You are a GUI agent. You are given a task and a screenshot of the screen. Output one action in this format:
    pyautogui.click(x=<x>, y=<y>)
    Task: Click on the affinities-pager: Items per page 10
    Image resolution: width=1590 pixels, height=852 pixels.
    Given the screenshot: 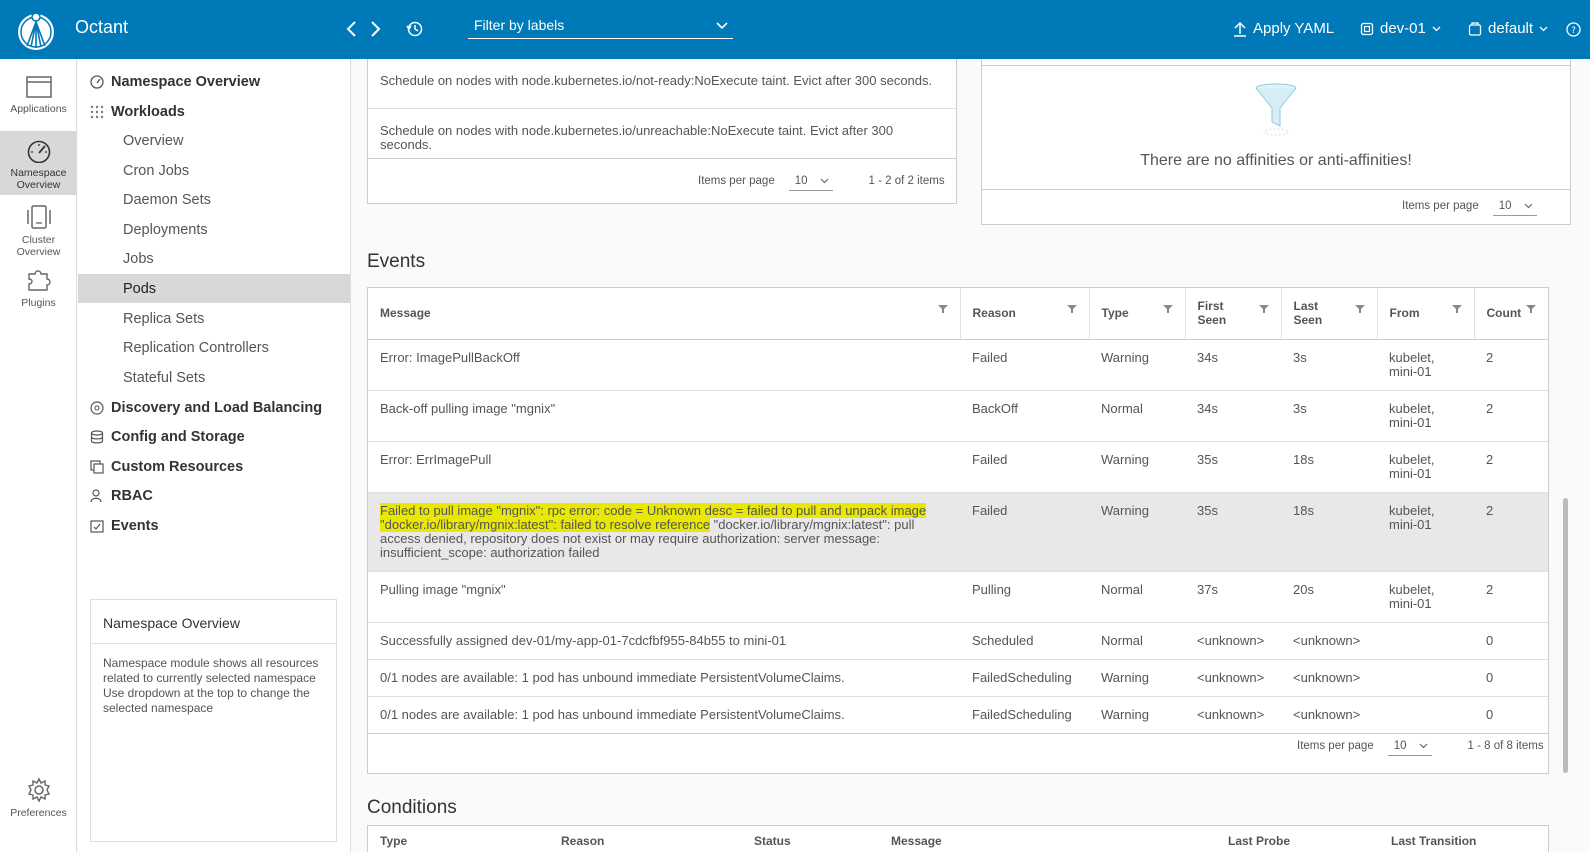 What is the action you would take?
    pyautogui.click(x=1469, y=206)
    